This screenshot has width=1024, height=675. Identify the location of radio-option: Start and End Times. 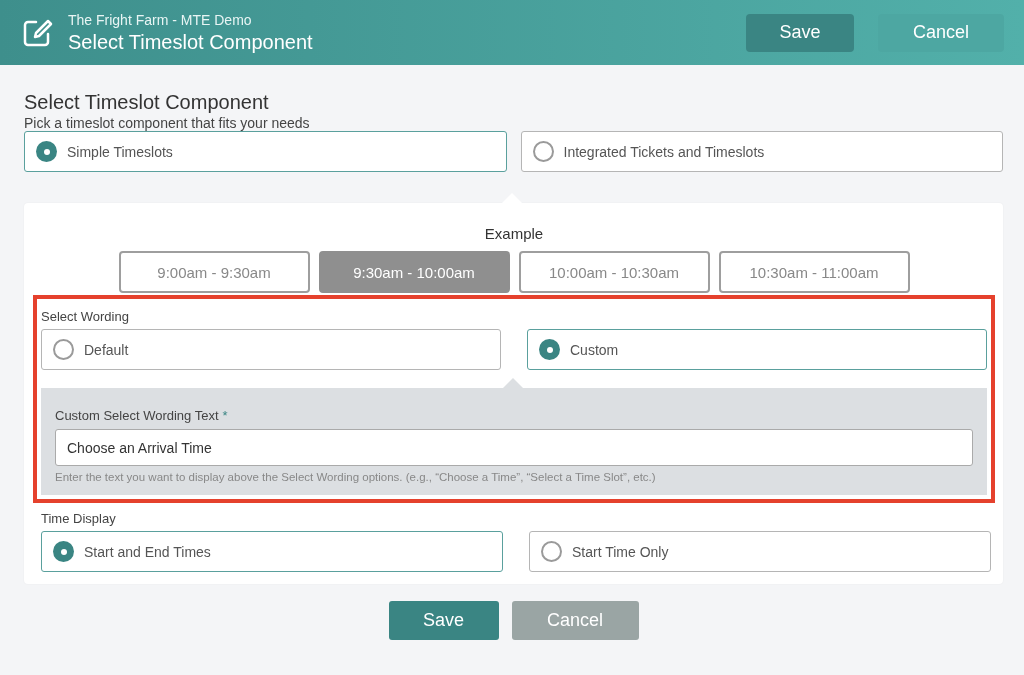
(272, 551).